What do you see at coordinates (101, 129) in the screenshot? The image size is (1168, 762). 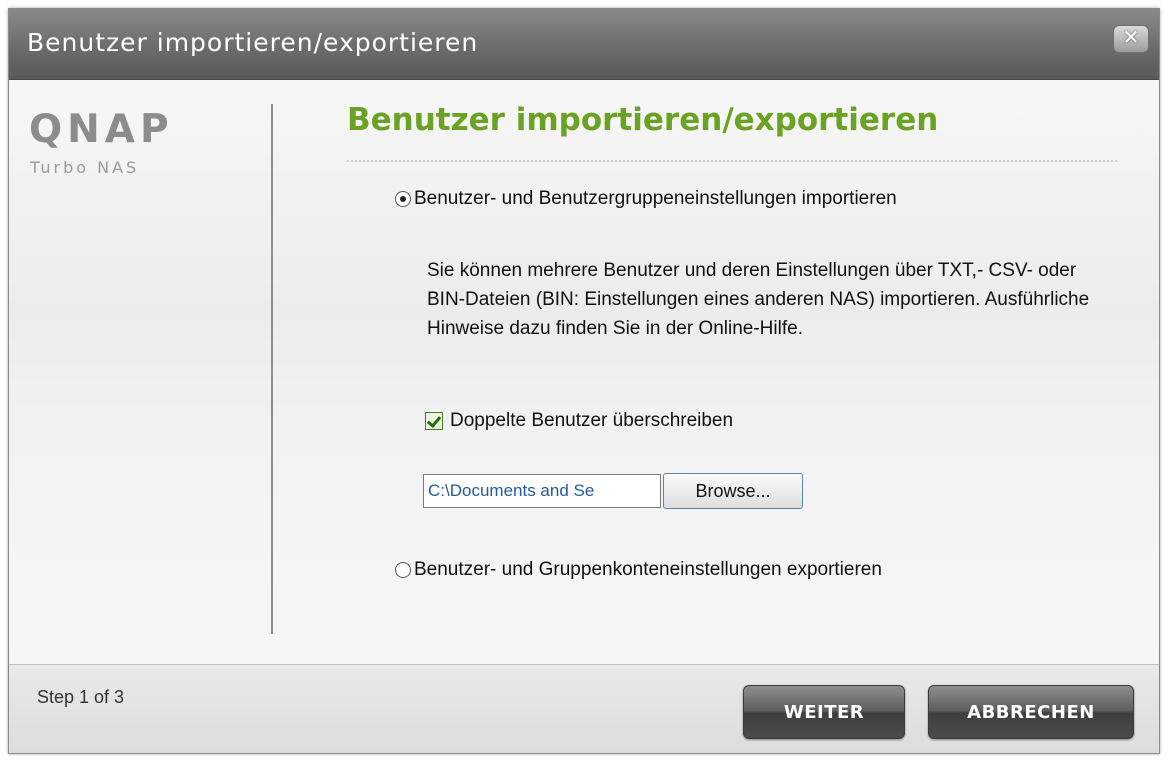 I see `qnap-logo: QNAP` at bounding box center [101, 129].